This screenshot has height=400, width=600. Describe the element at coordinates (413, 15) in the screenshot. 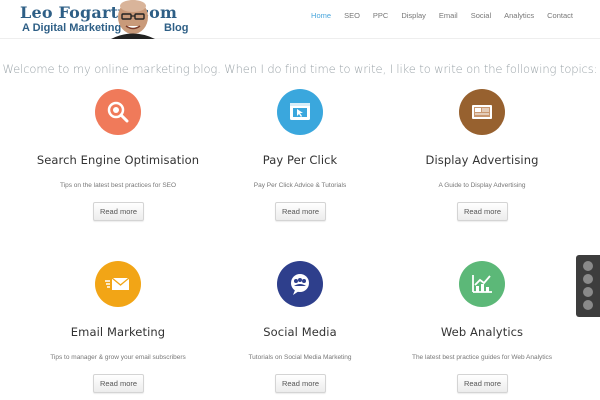

I see `nav-item-display: Display` at that location.